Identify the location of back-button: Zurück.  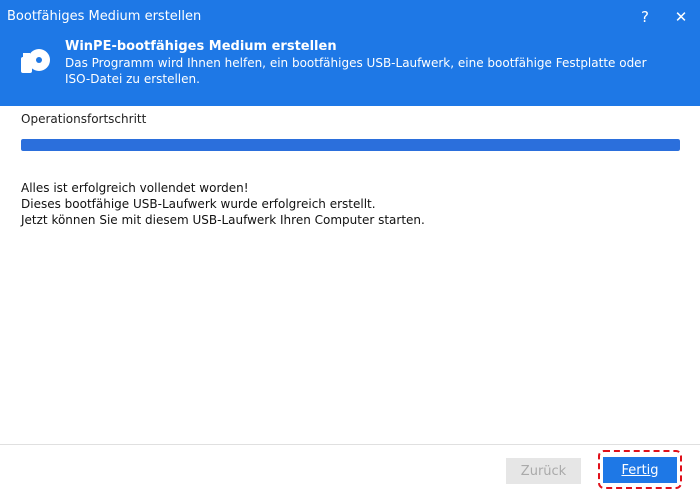
(543, 471).